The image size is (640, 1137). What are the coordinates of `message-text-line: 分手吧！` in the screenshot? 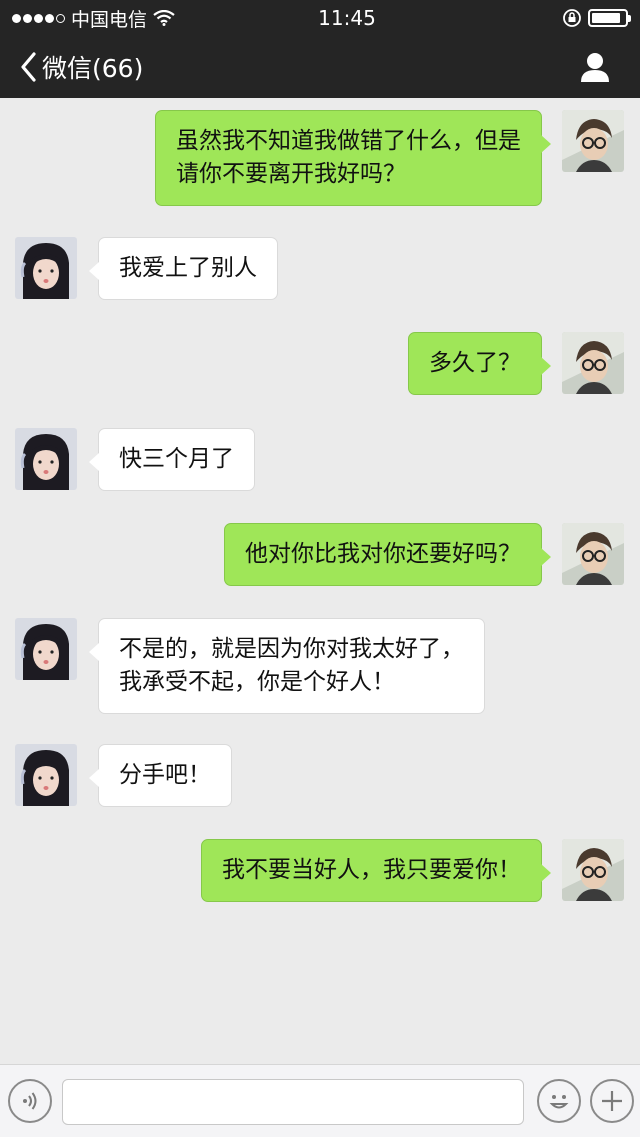 It's located at (165, 775).